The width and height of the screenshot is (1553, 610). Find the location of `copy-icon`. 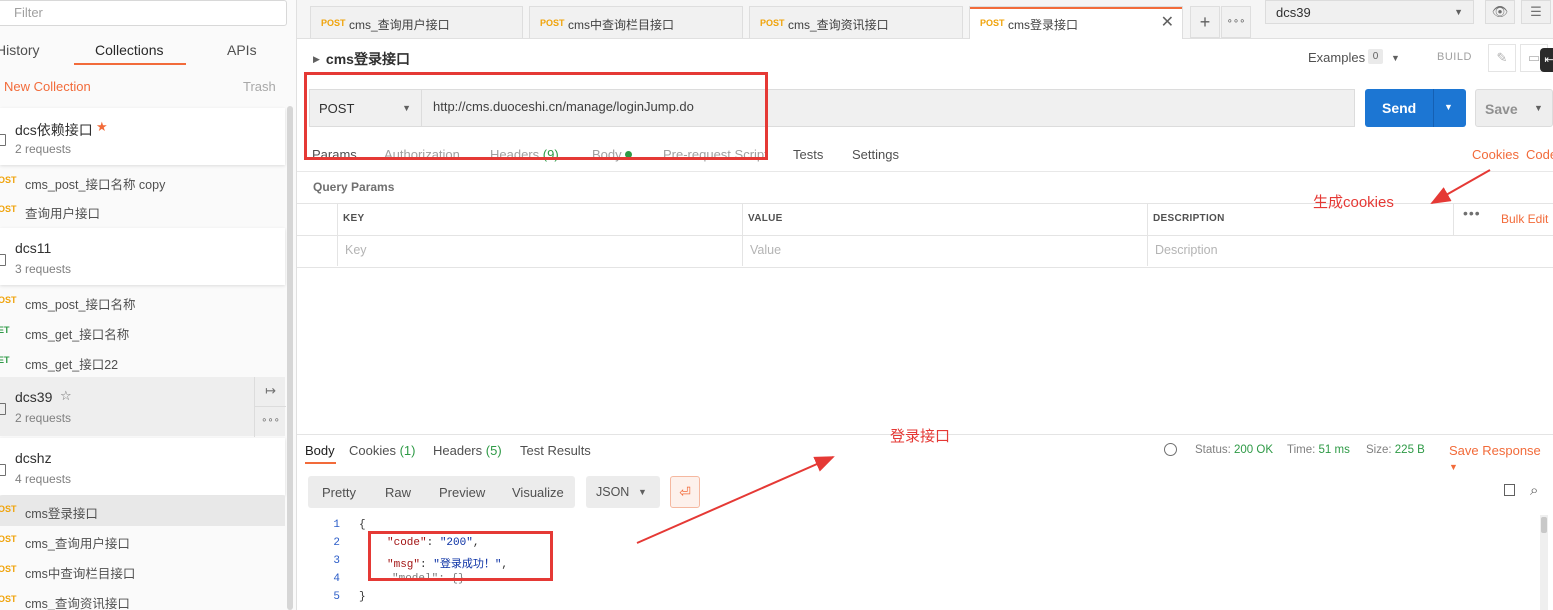

copy-icon is located at coordinates (1509, 490).